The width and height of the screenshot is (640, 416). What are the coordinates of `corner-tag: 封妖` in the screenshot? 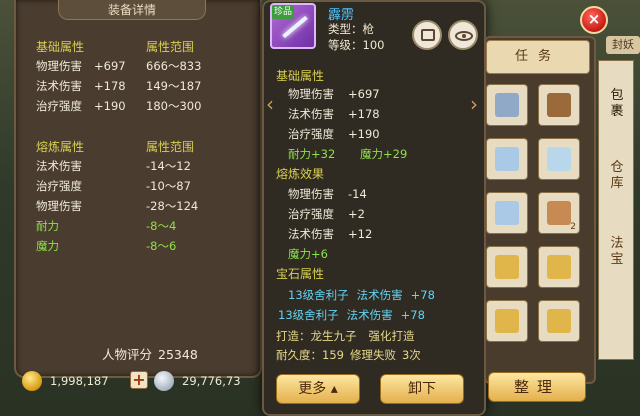 It's located at (623, 45).